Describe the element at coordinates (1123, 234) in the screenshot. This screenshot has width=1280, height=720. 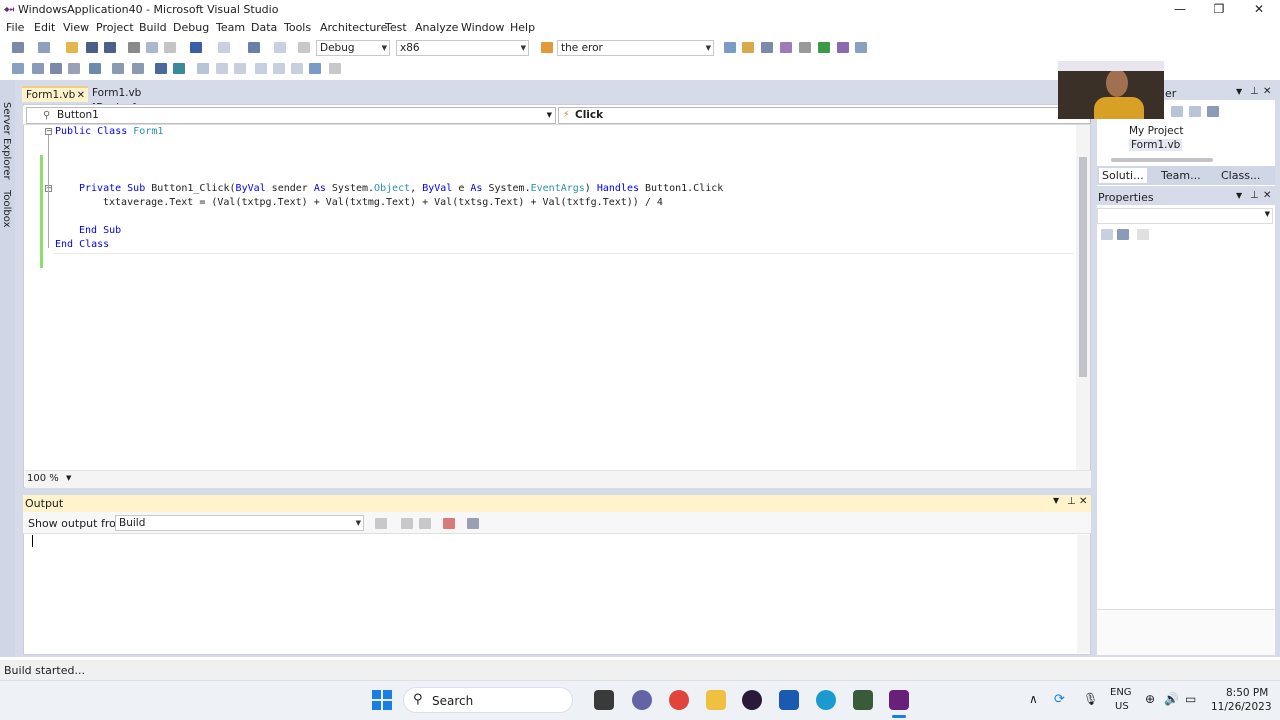
I see `alphabetical-icon` at that location.